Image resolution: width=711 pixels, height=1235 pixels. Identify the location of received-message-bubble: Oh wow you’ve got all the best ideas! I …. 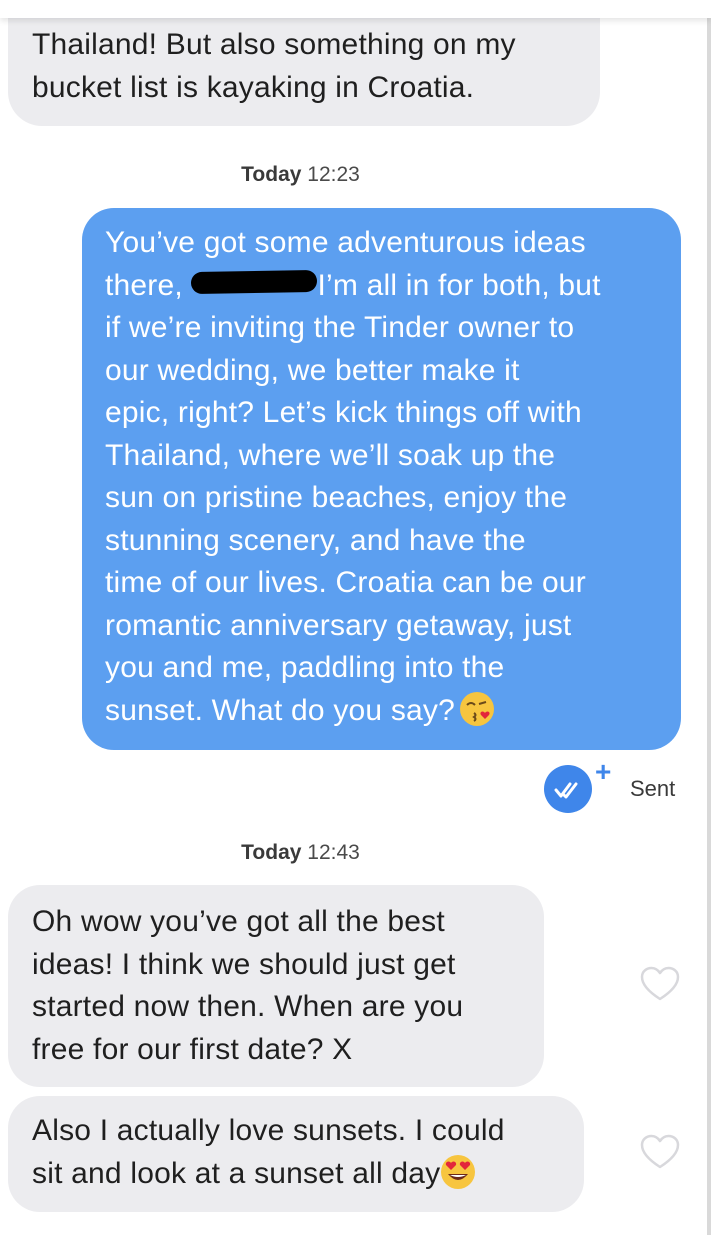
(276, 986).